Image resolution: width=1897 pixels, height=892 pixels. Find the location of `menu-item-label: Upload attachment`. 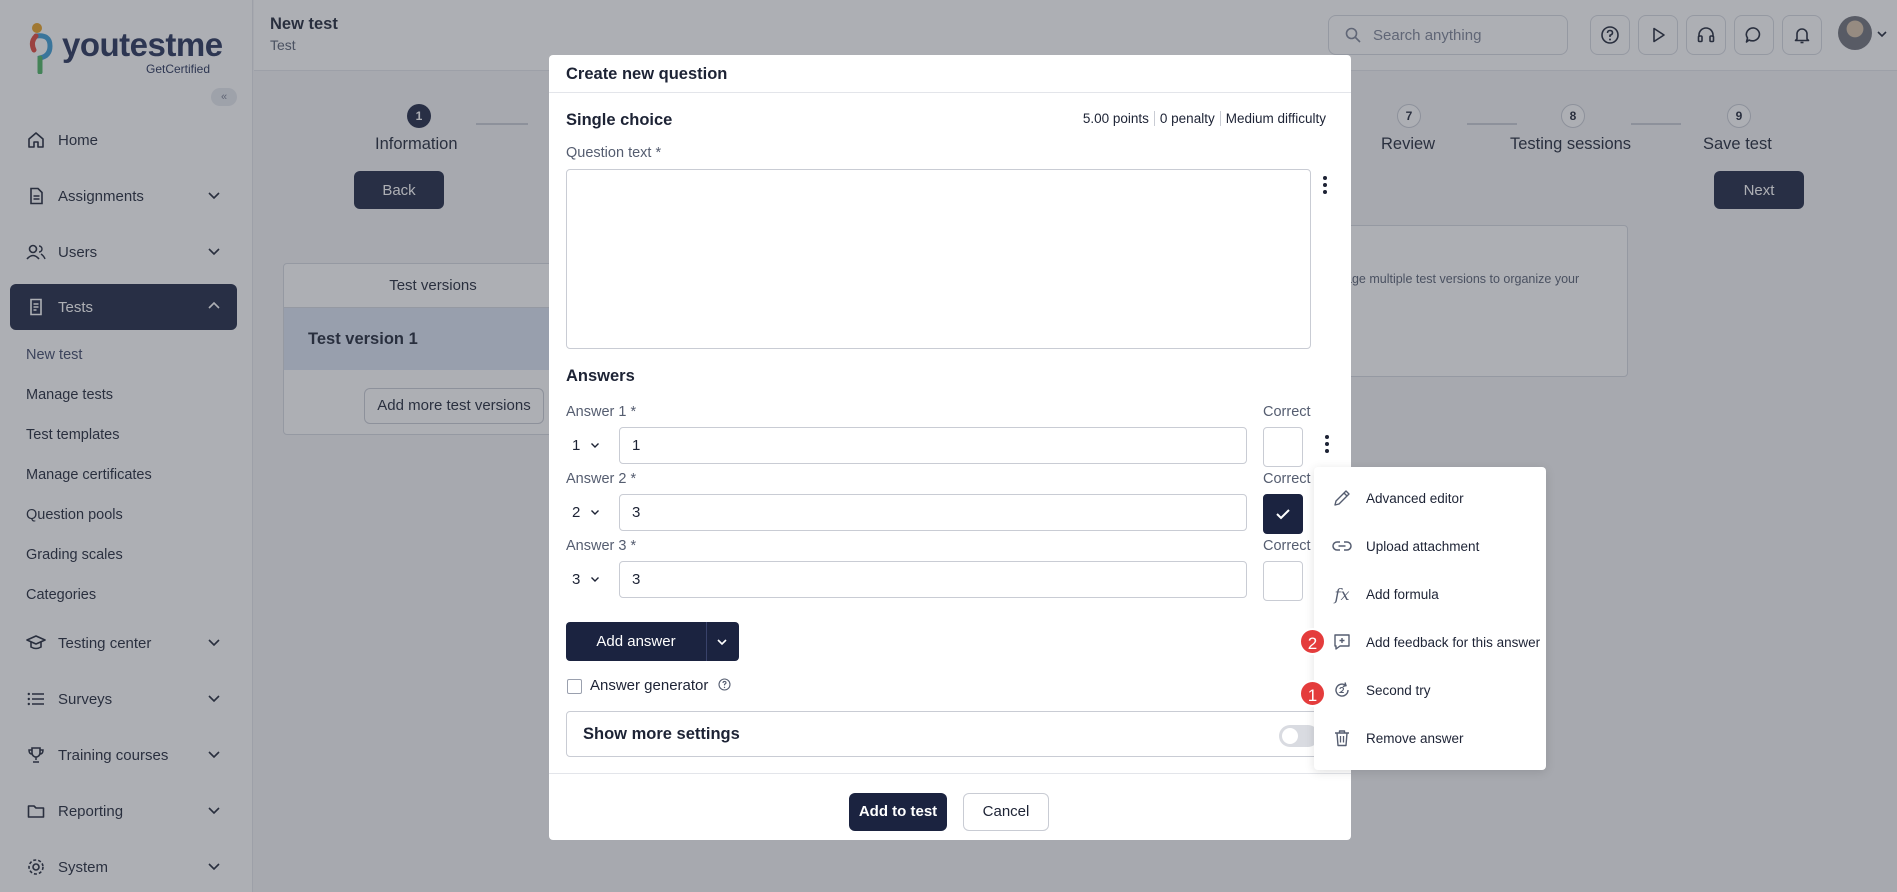

menu-item-label: Upload attachment is located at coordinates (1423, 546).